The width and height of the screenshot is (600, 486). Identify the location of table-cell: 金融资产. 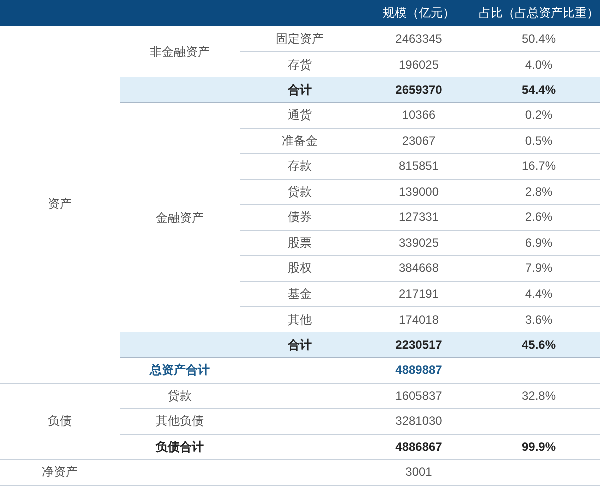
(180, 217).